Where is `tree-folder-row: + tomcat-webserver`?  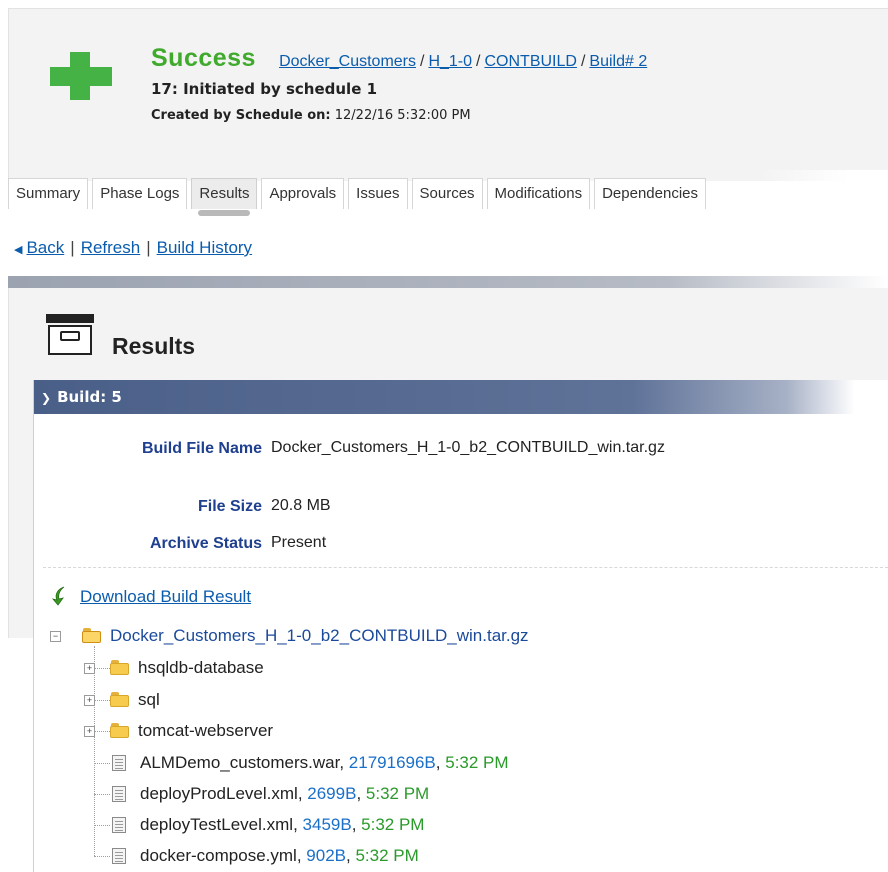 tree-folder-row: + tomcat-webserver is located at coordinates (284, 731).